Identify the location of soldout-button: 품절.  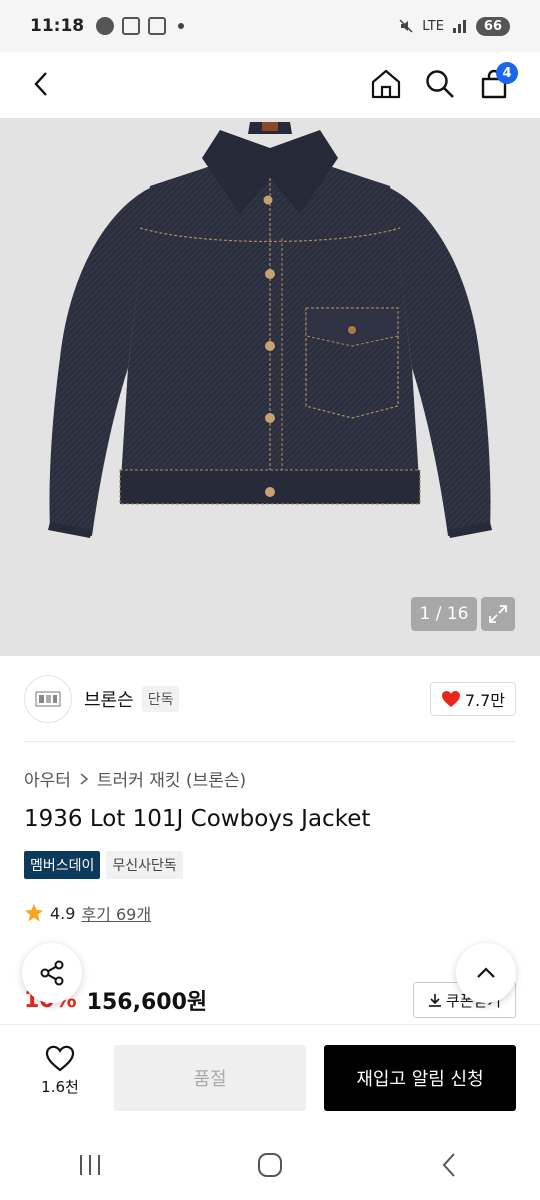
(210, 1078).